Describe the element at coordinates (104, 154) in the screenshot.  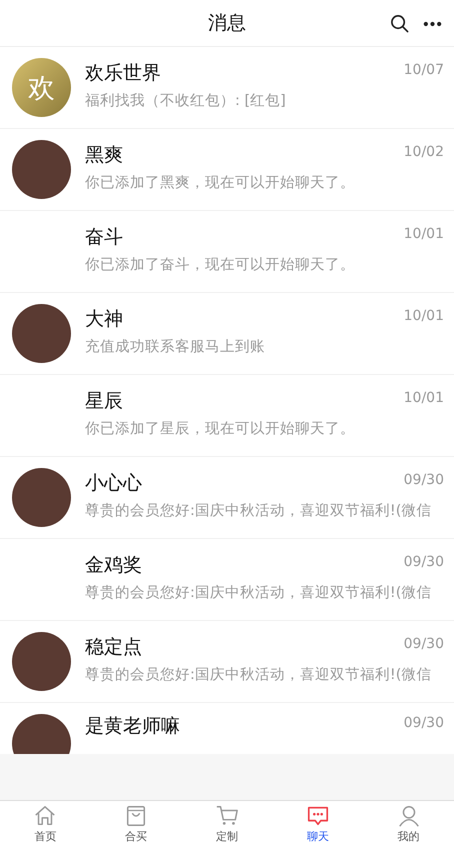
I see `contact-name: 黑爽` at that location.